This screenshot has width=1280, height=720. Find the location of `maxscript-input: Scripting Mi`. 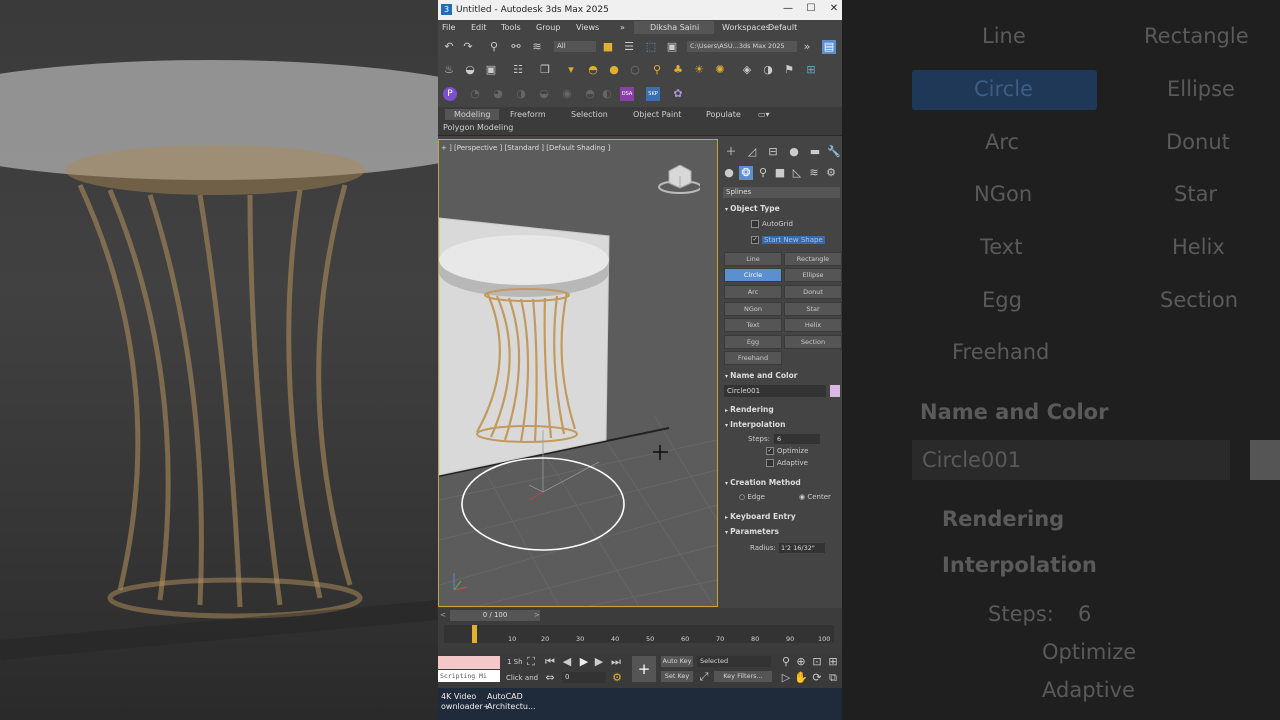

maxscript-input: Scripting Mi is located at coordinates (469, 676).